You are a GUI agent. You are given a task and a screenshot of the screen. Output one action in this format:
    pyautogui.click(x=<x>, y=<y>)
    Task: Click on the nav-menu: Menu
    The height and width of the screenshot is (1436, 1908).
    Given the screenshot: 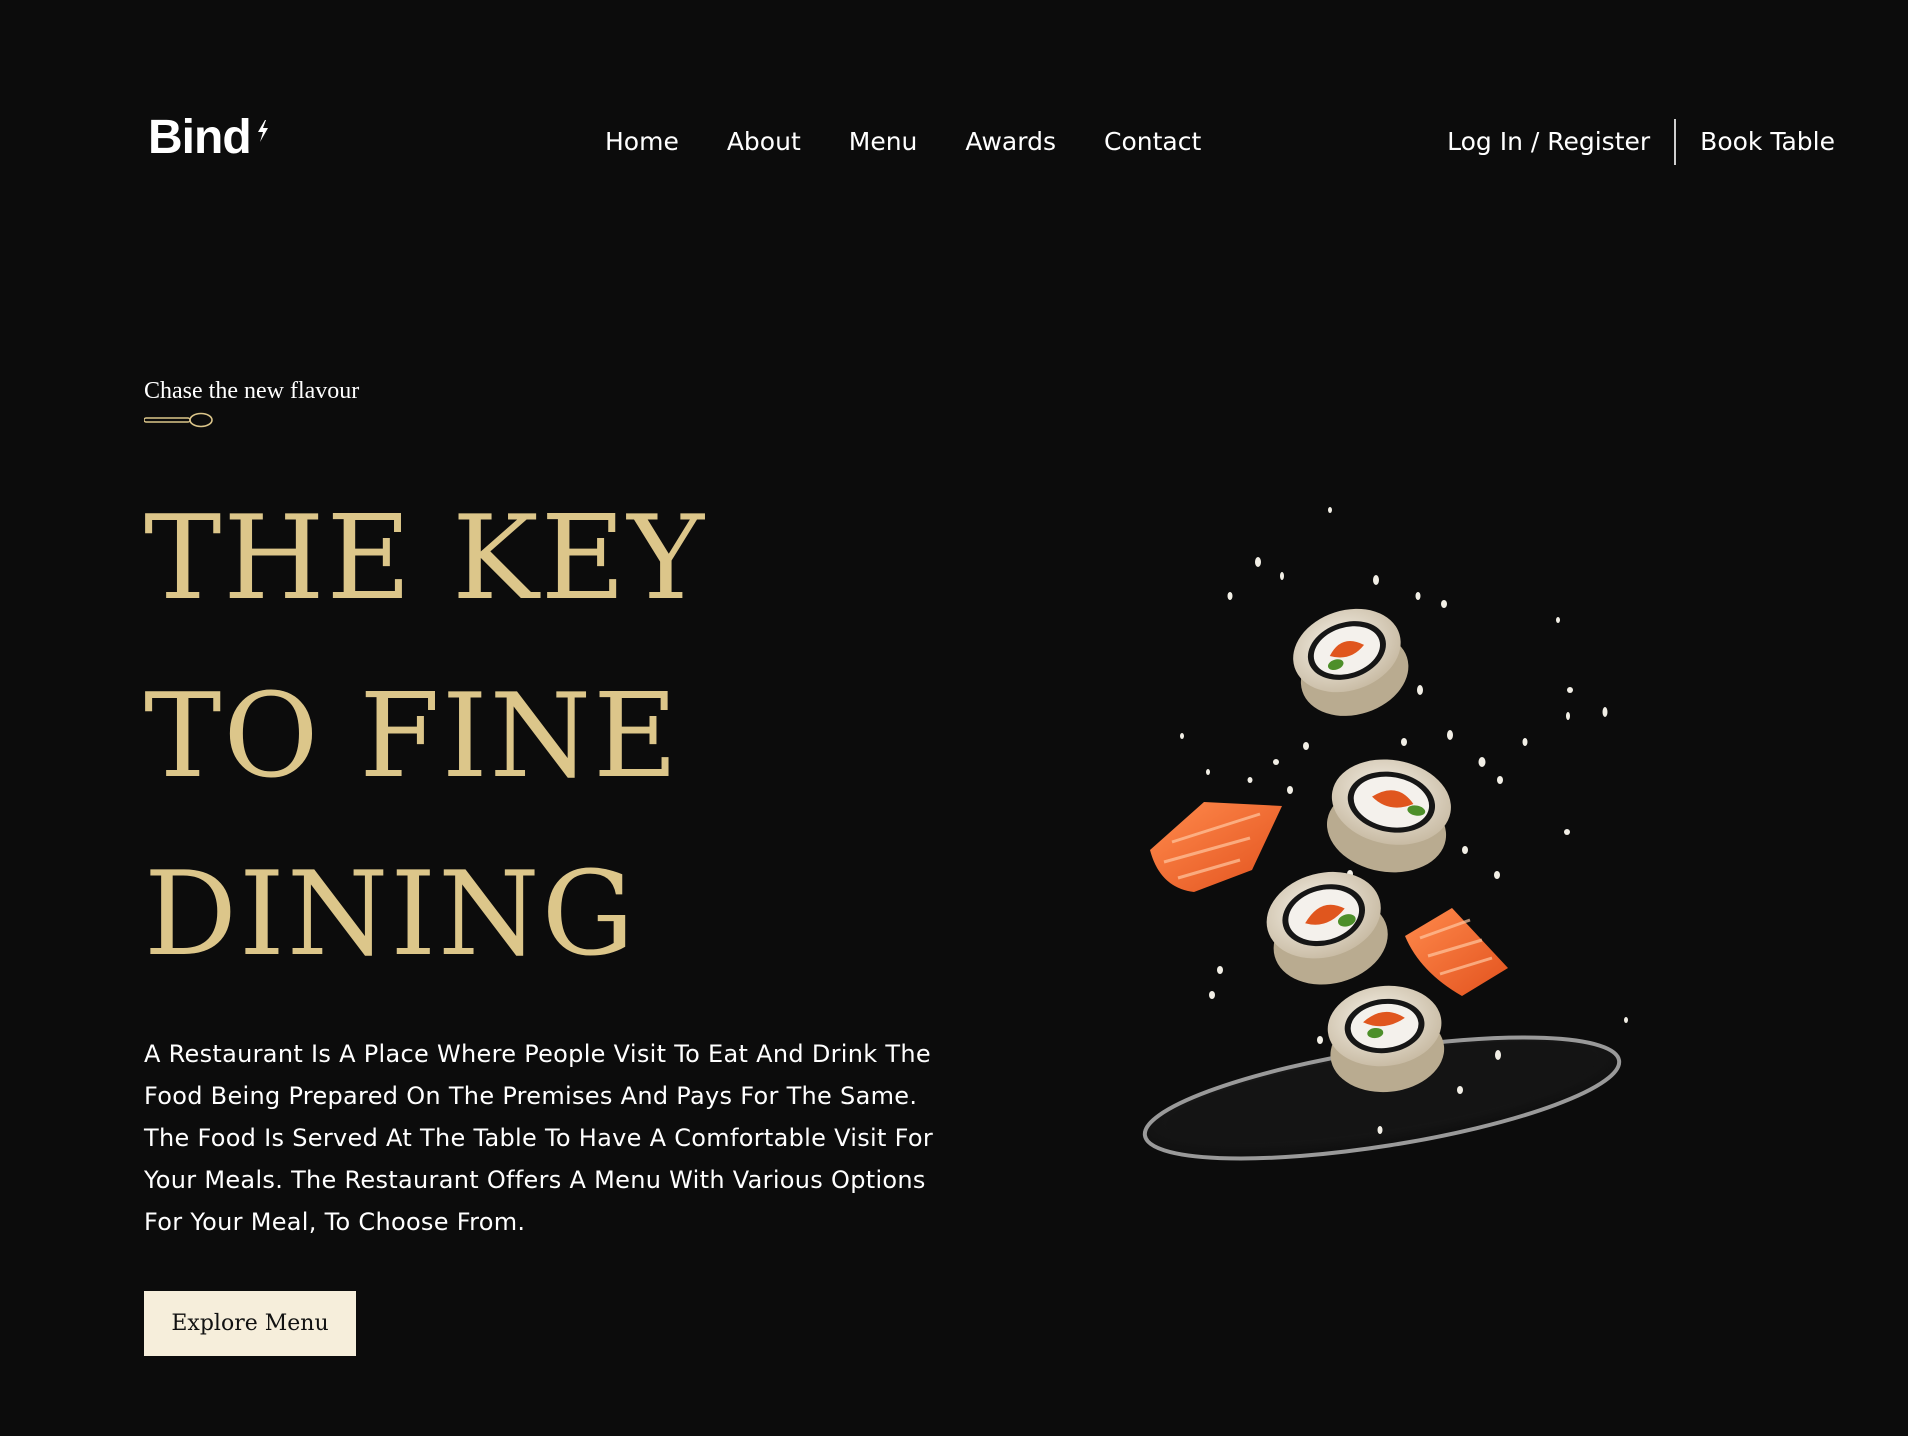 What is the action you would take?
    pyautogui.click(x=883, y=142)
    